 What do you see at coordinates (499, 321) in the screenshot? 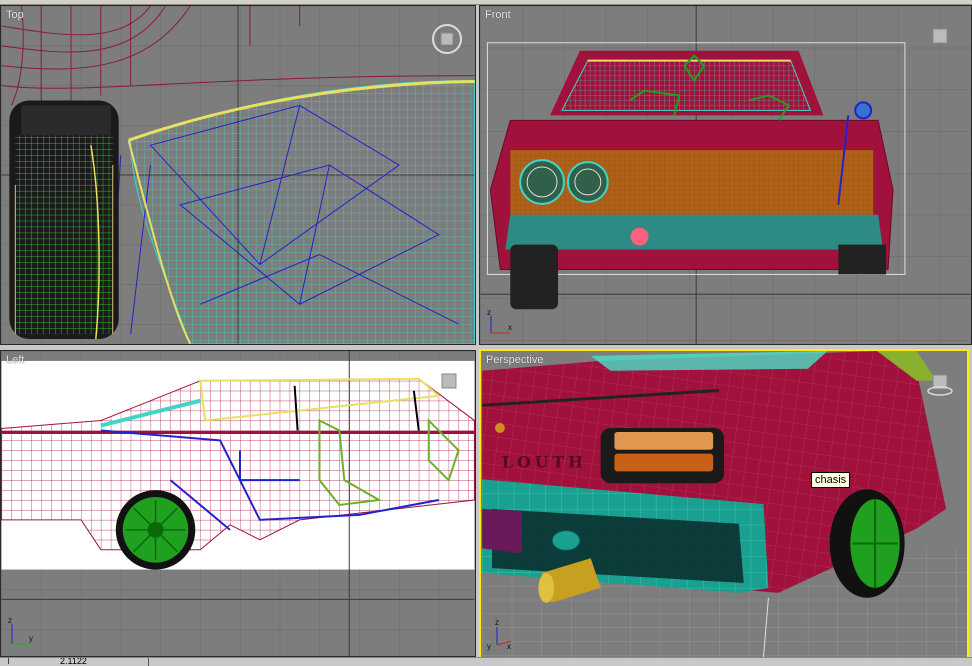
I see `axis-tripod-icon: z x` at bounding box center [499, 321].